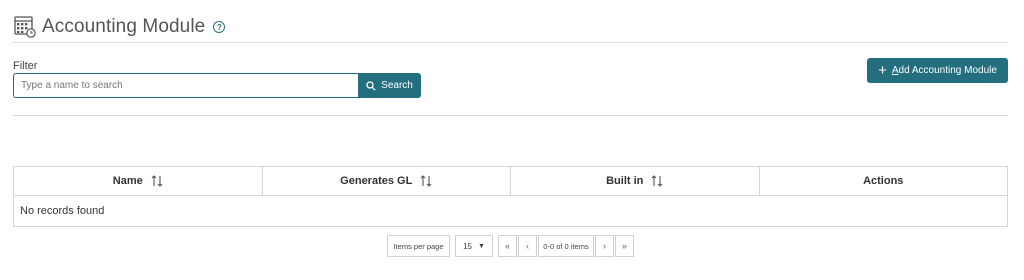  Describe the element at coordinates (397, 85) in the screenshot. I see `search-button-label: Search` at that location.